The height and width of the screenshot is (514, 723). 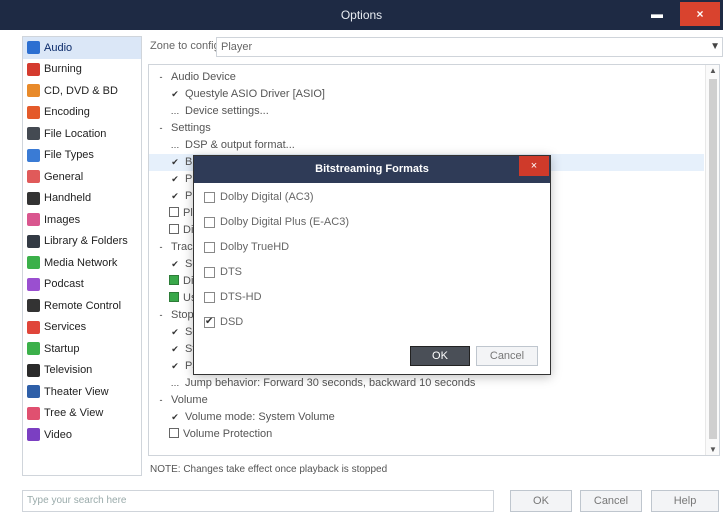 What do you see at coordinates (507, 356) in the screenshot?
I see `dialog-cancel-button: Cancel` at bounding box center [507, 356].